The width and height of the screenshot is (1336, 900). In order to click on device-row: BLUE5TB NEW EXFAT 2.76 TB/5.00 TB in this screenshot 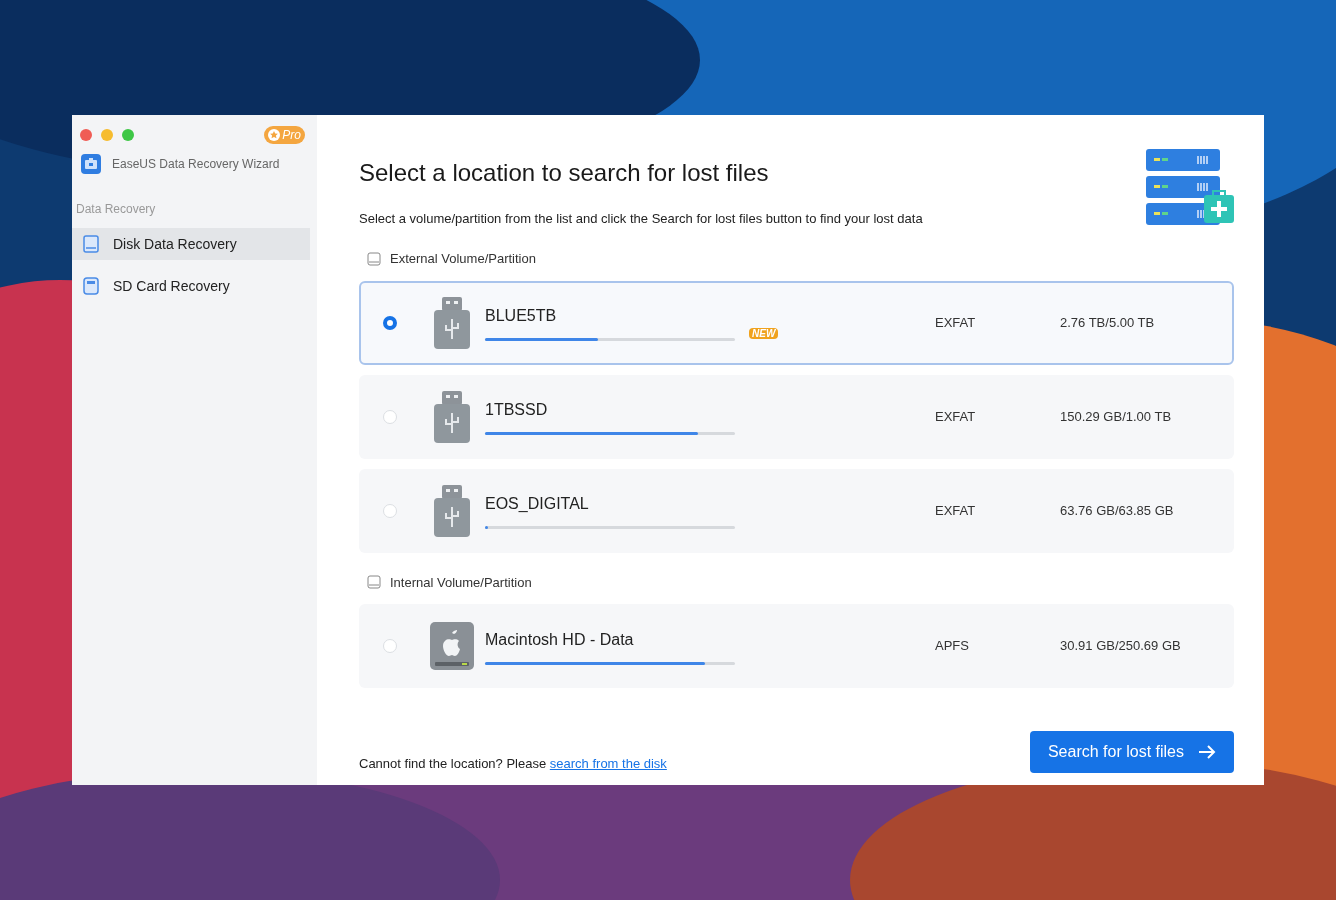, I will do `click(796, 322)`.